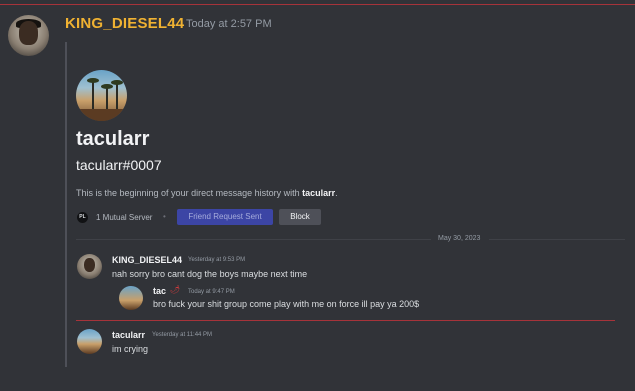  Describe the element at coordinates (300, 217) in the screenshot. I see `block-button: Block` at that location.